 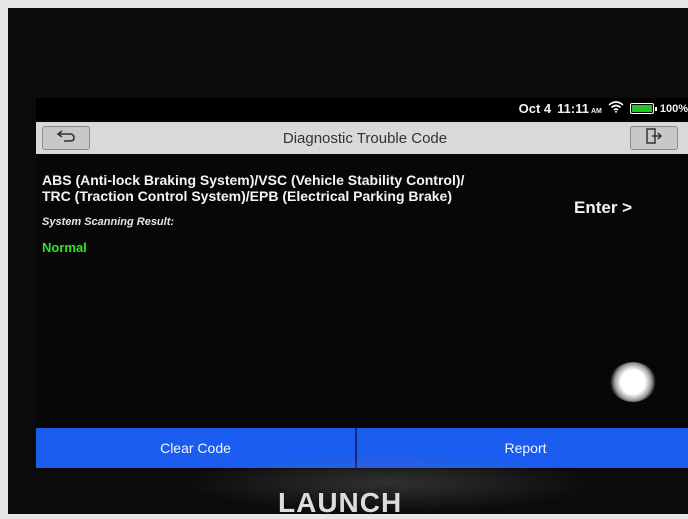 What do you see at coordinates (64, 247) in the screenshot?
I see `scan-result-value: Normal` at bounding box center [64, 247].